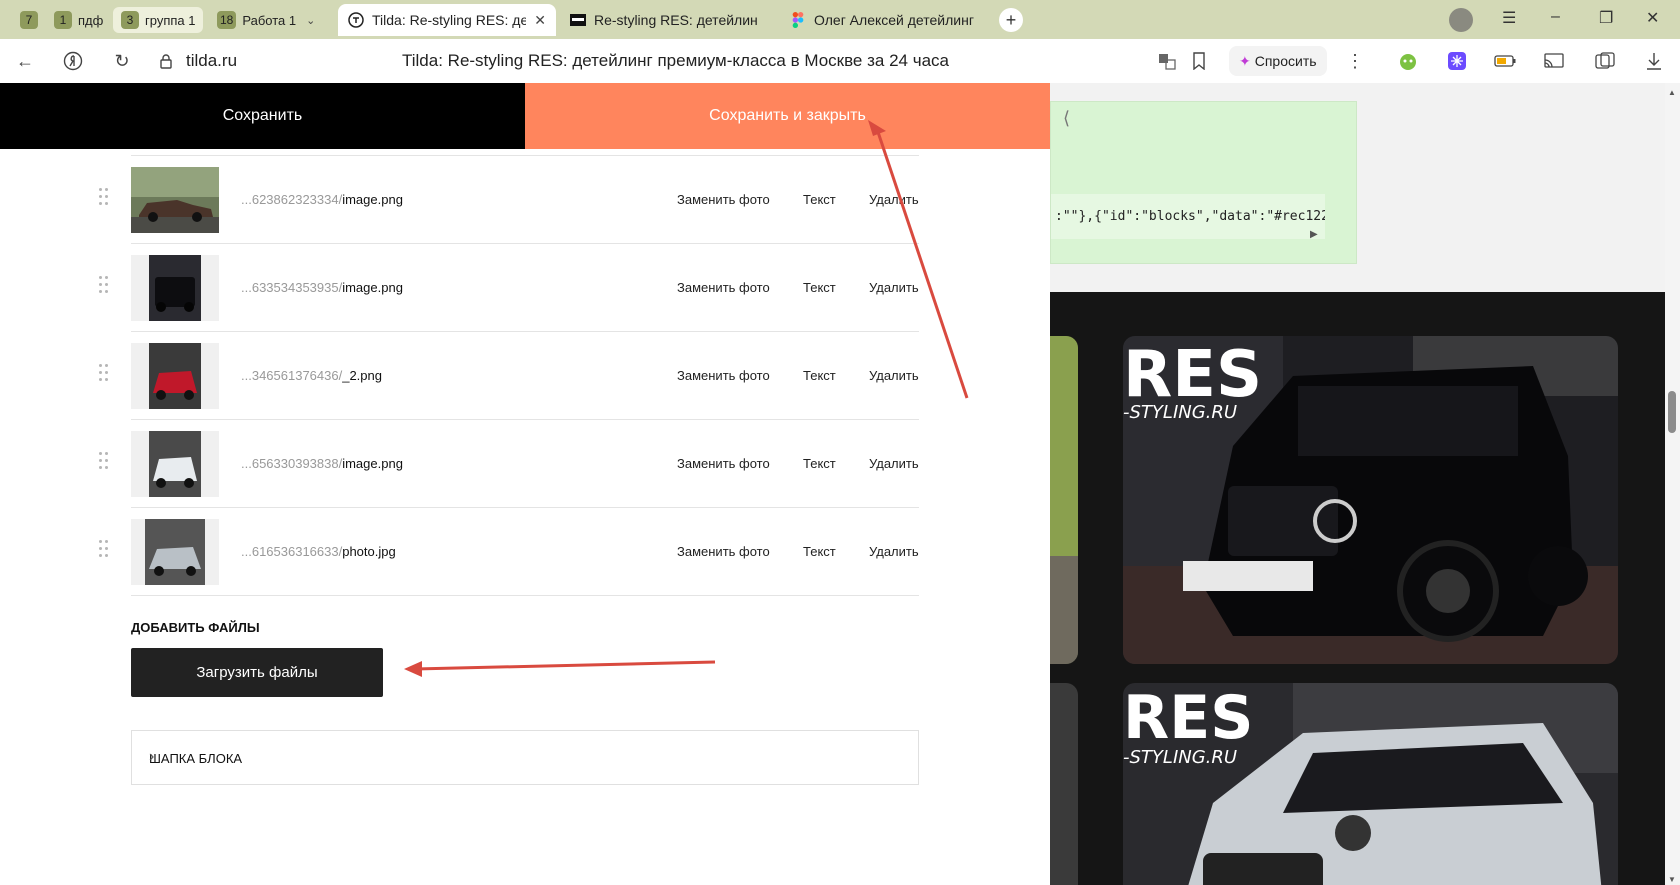  I want to click on close-icon: ✕, so click(540, 20).